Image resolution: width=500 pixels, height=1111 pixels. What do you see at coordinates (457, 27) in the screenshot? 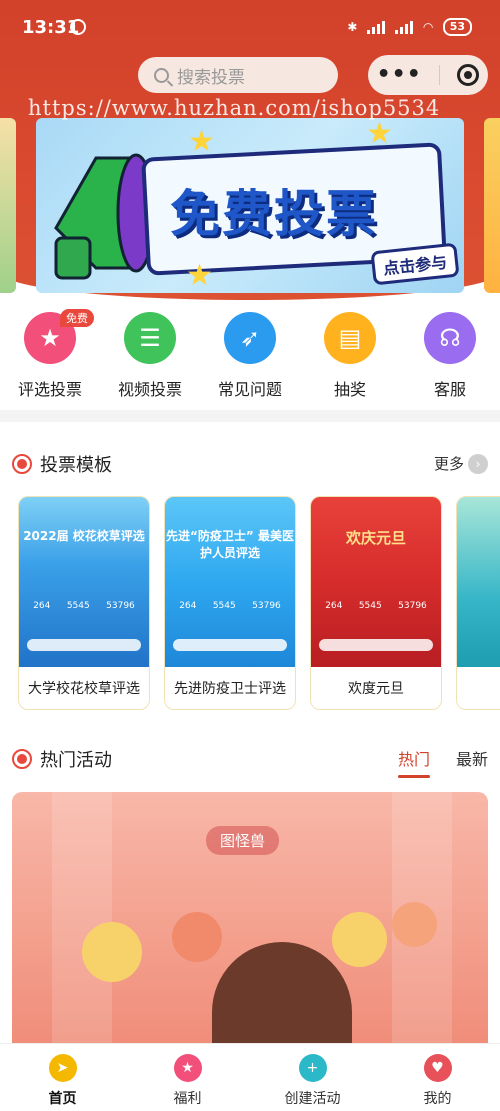
I see `battery-indicator: 53` at bounding box center [457, 27].